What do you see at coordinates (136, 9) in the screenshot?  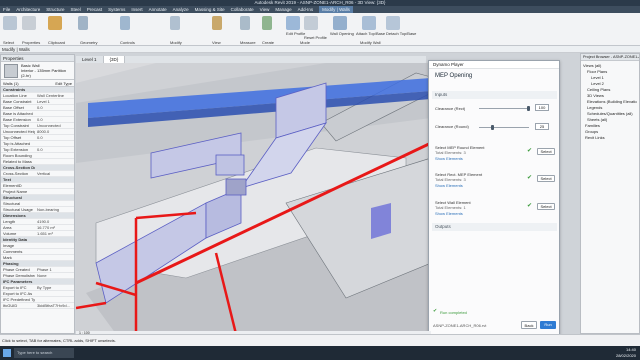 I see `ribbon-tab: Insert` at bounding box center [136, 9].